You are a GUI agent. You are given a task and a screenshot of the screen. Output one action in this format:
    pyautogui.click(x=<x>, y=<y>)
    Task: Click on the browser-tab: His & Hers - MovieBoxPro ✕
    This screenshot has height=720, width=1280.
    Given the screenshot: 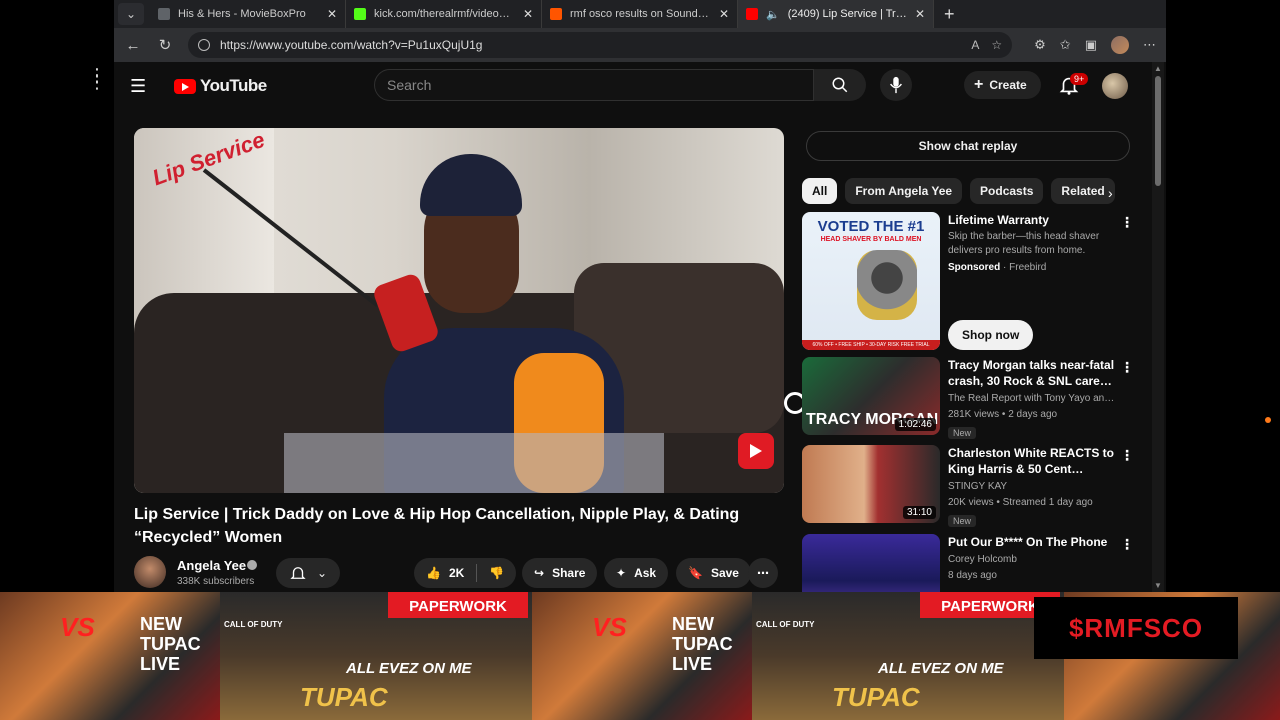 What is the action you would take?
    pyautogui.click(x=248, y=14)
    